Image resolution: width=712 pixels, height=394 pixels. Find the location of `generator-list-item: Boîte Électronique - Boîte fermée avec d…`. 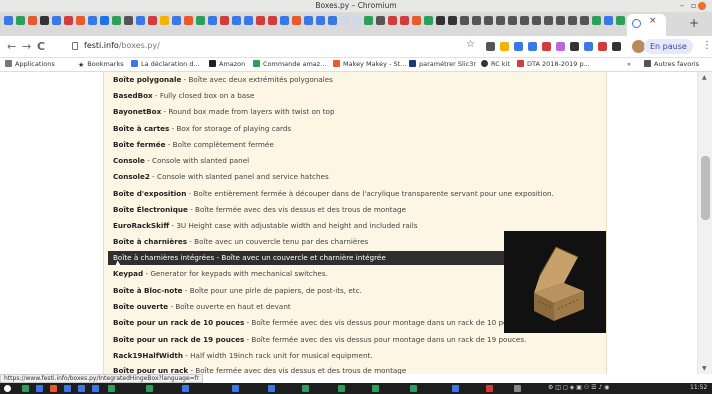

generator-list-item: Boîte Électronique - Boîte fermée avec d… is located at coordinates (259, 210).